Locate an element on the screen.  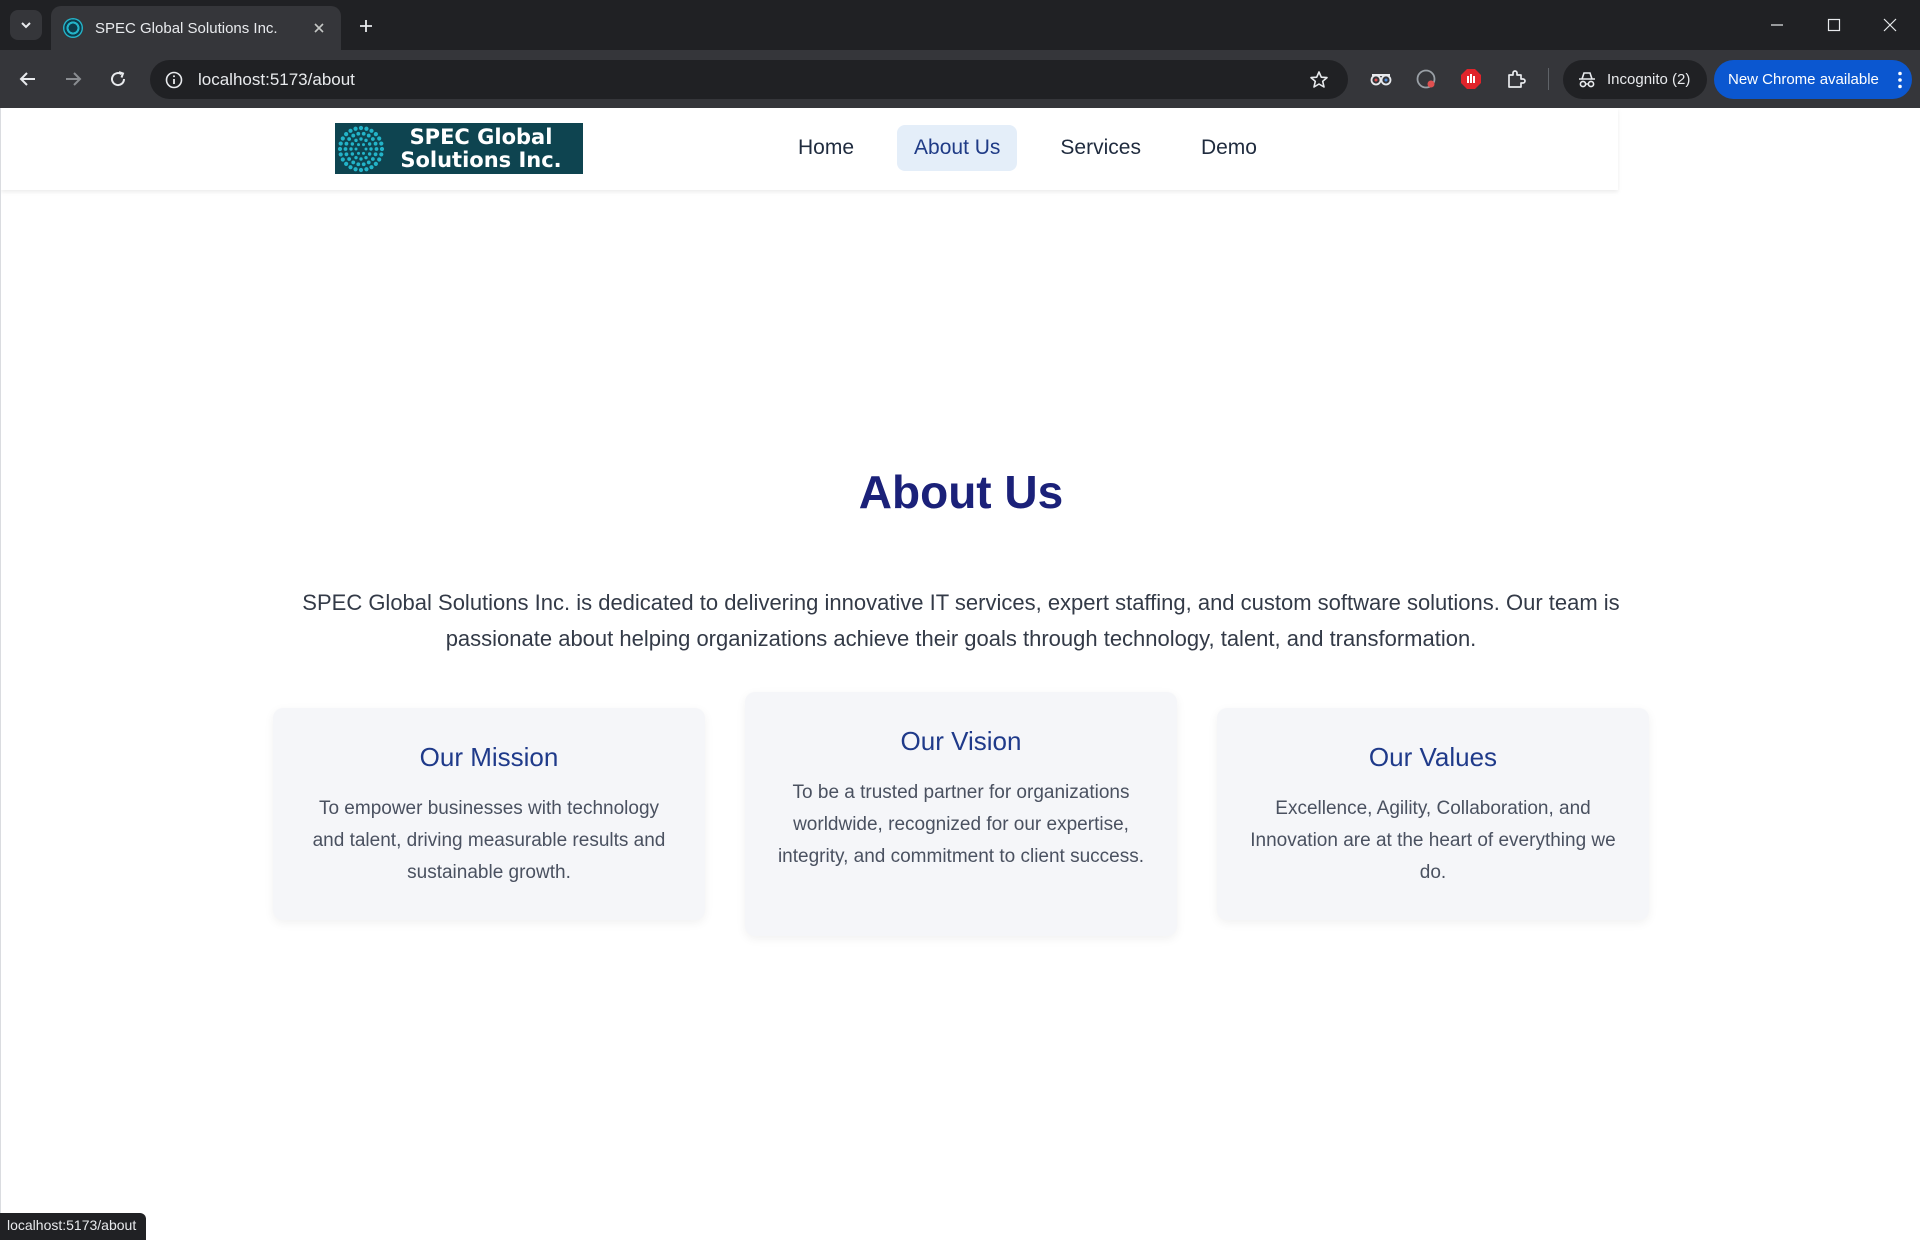
update-label: New Chrome available is located at coordinates (1803, 79).